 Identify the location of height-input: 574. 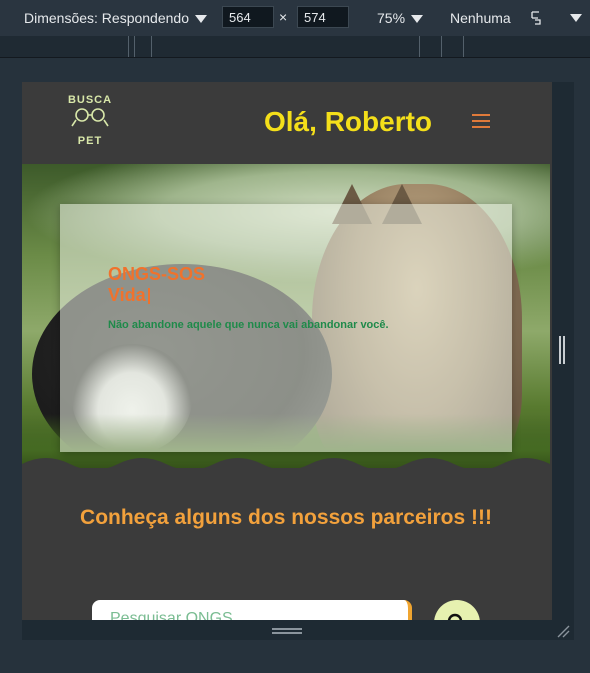
(323, 17).